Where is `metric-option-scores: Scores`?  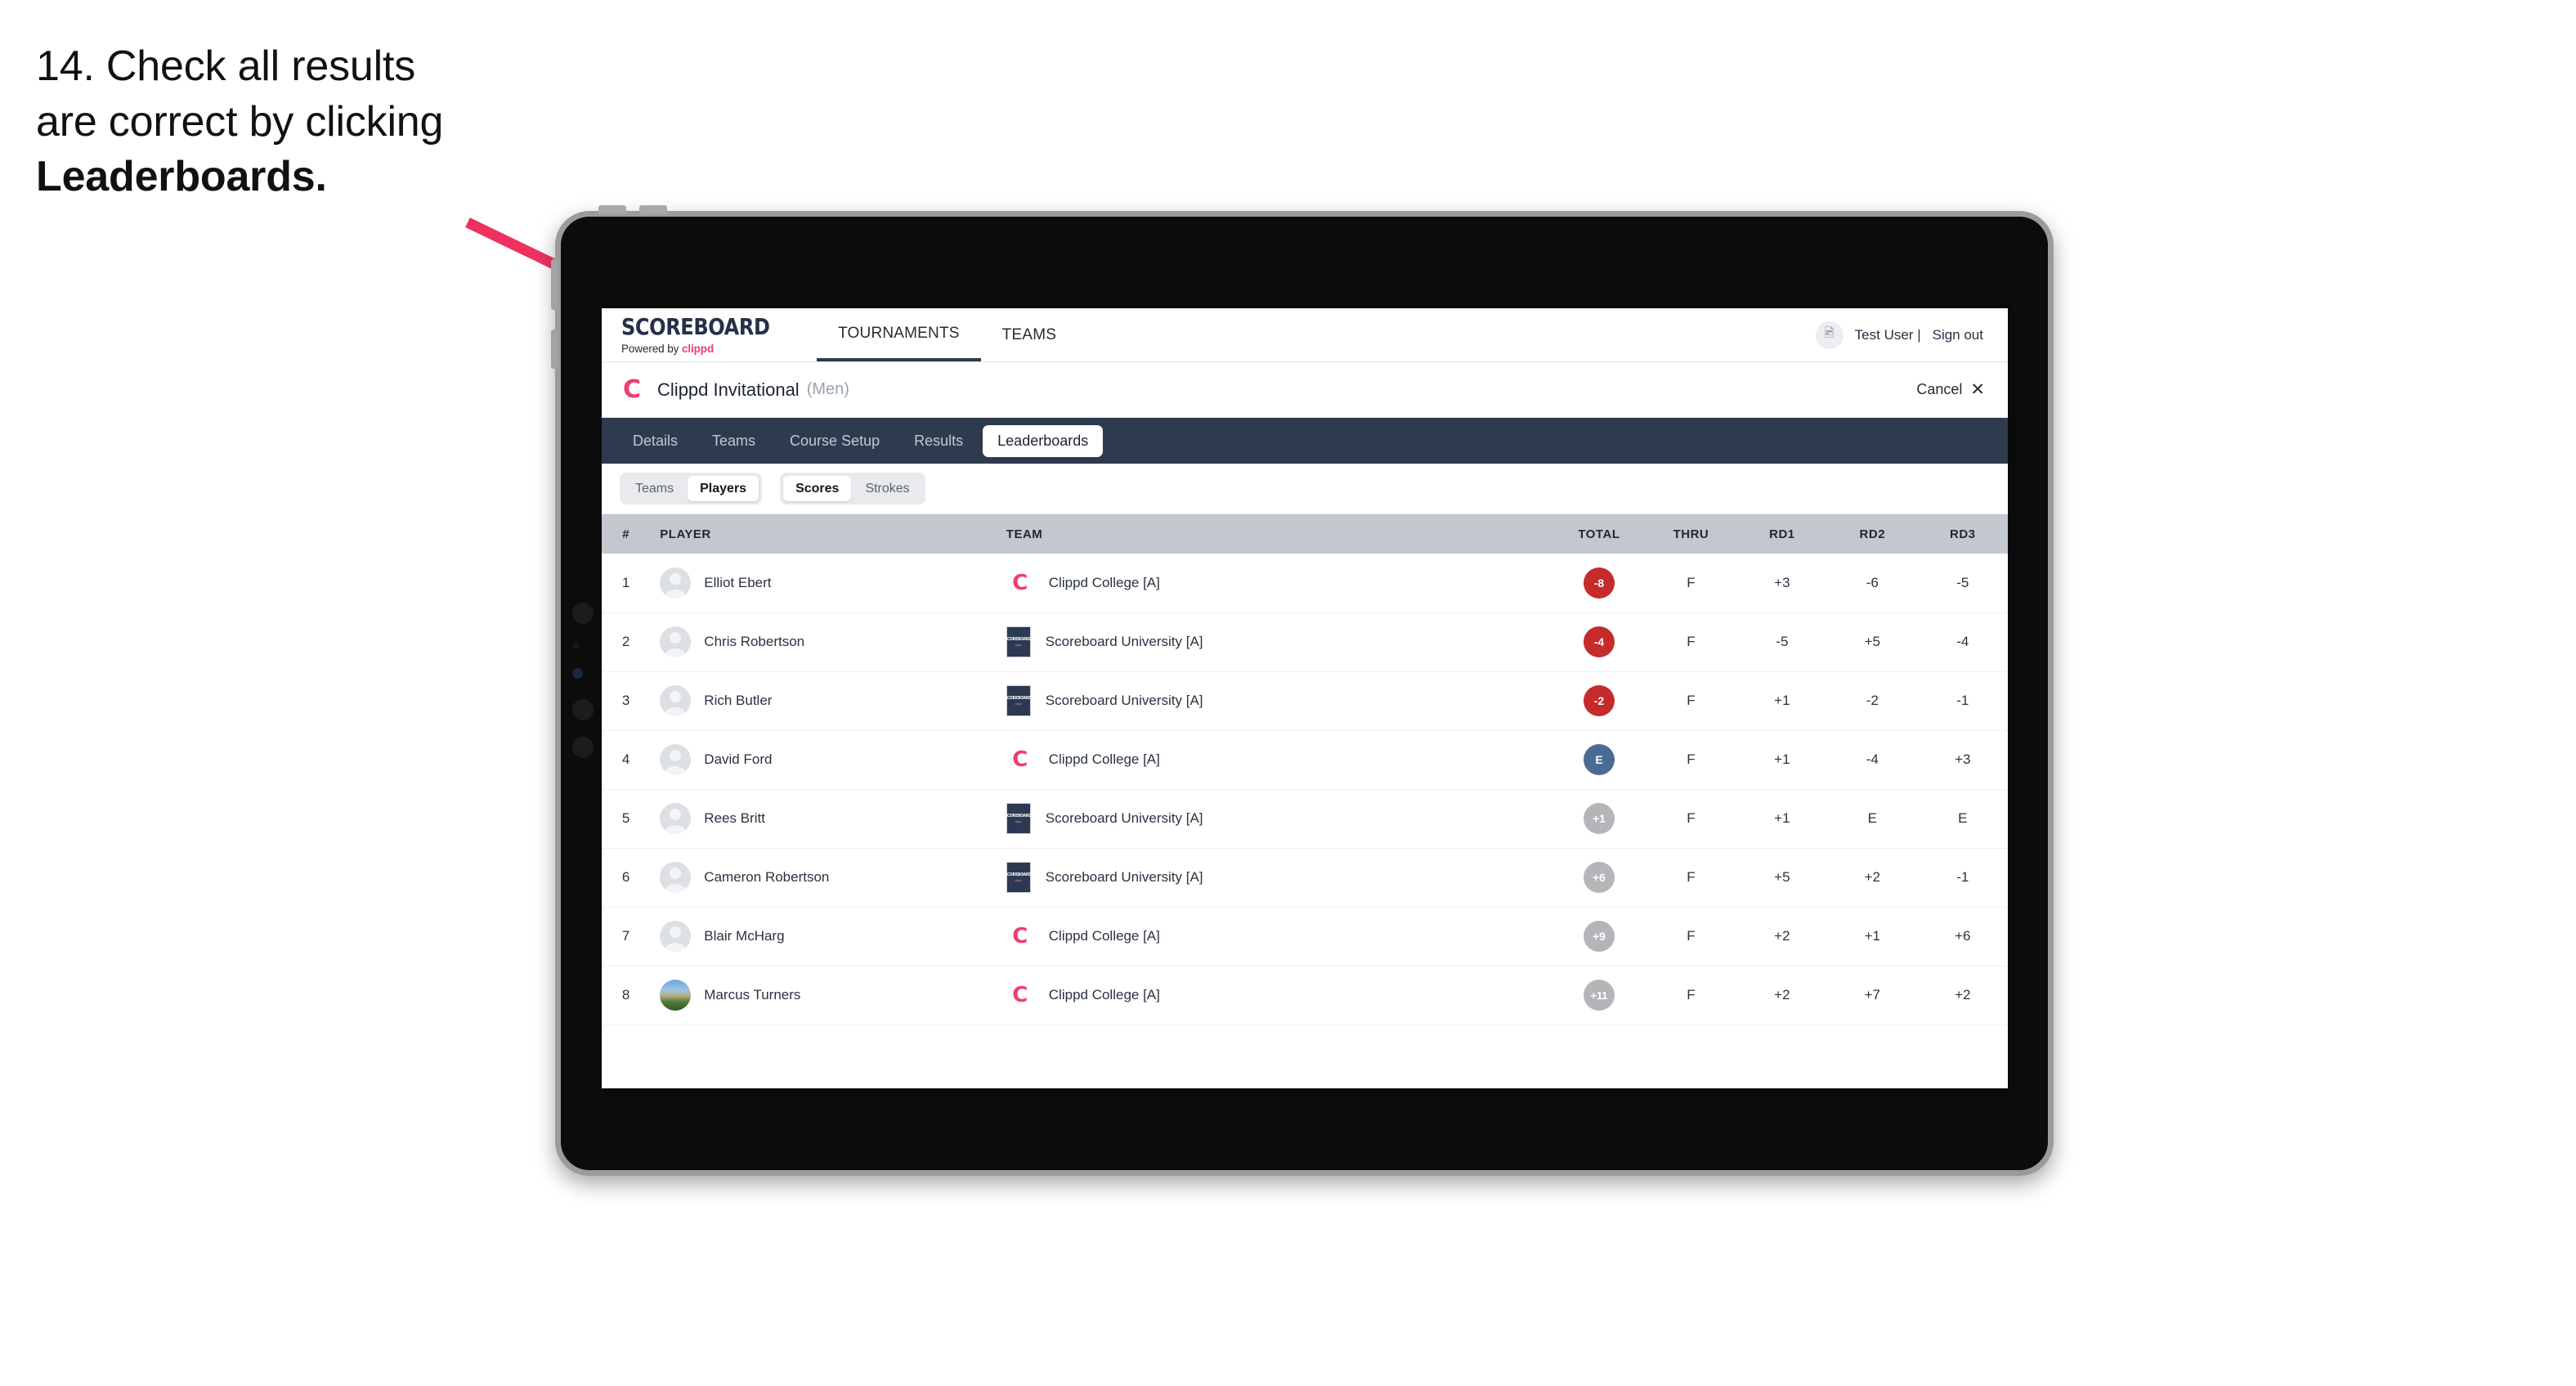
metric-option-scores: Scores is located at coordinates (818, 489).